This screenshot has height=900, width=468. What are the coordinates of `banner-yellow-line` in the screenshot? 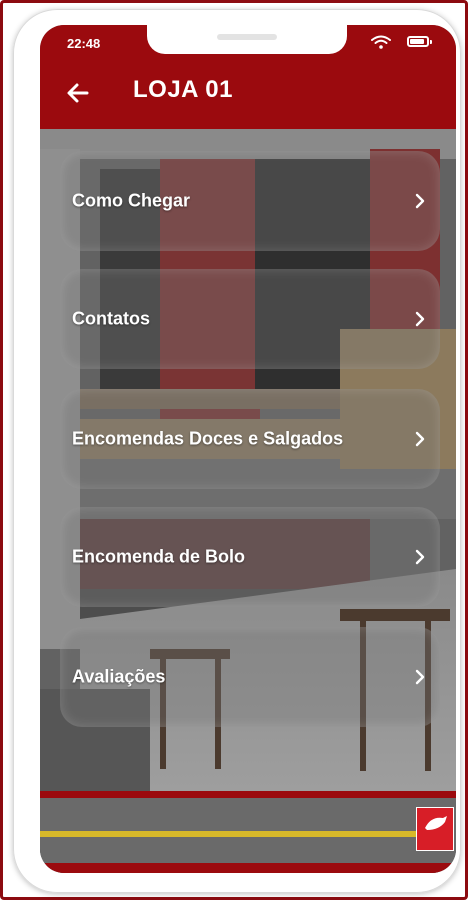 It's located at (230, 834).